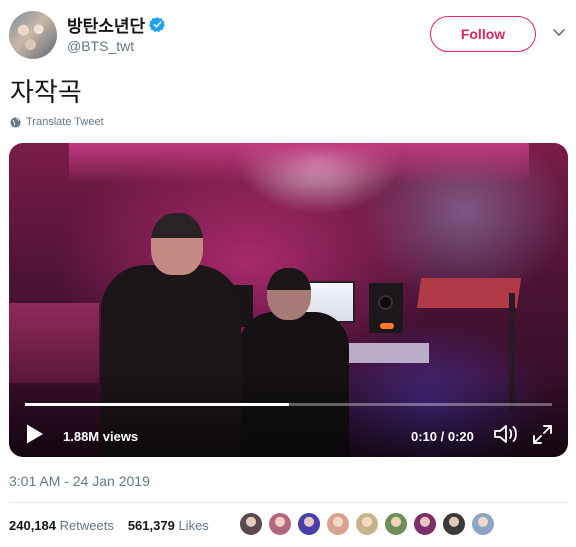 The image size is (576, 547). I want to click on video-controls-shade, so click(288, 415).